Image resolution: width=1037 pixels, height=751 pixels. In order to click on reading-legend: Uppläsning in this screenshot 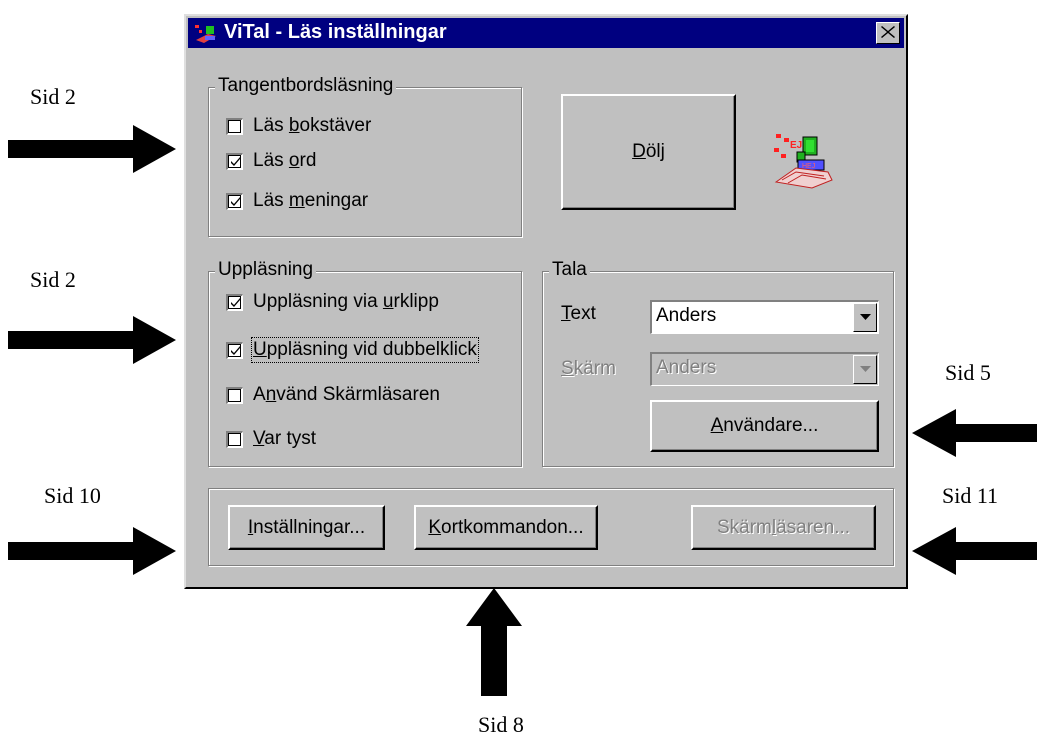, I will do `click(266, 270)`.